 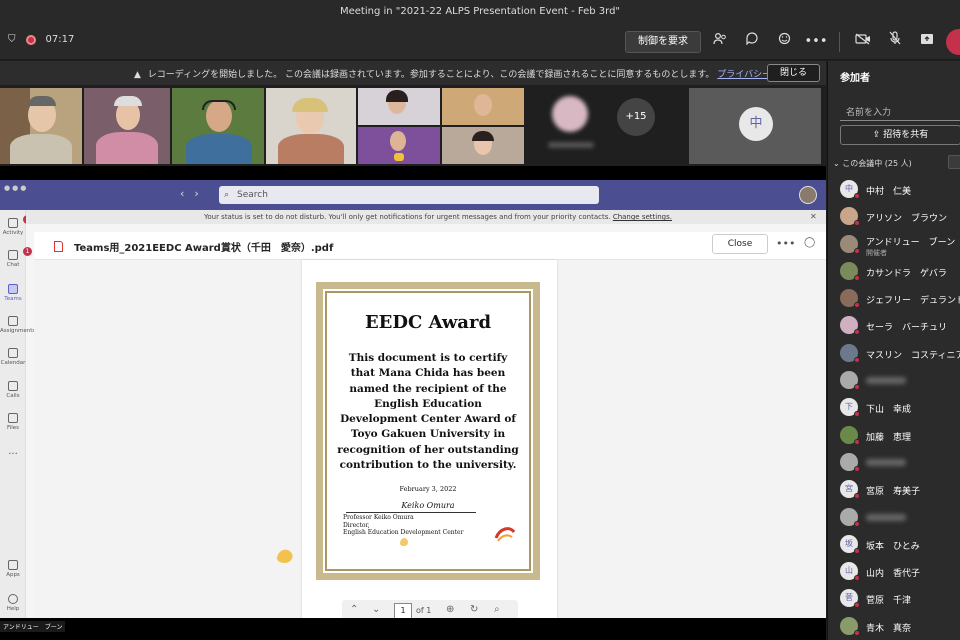 I want to click on rail-item-files: Files, so click(x=13, y=422).